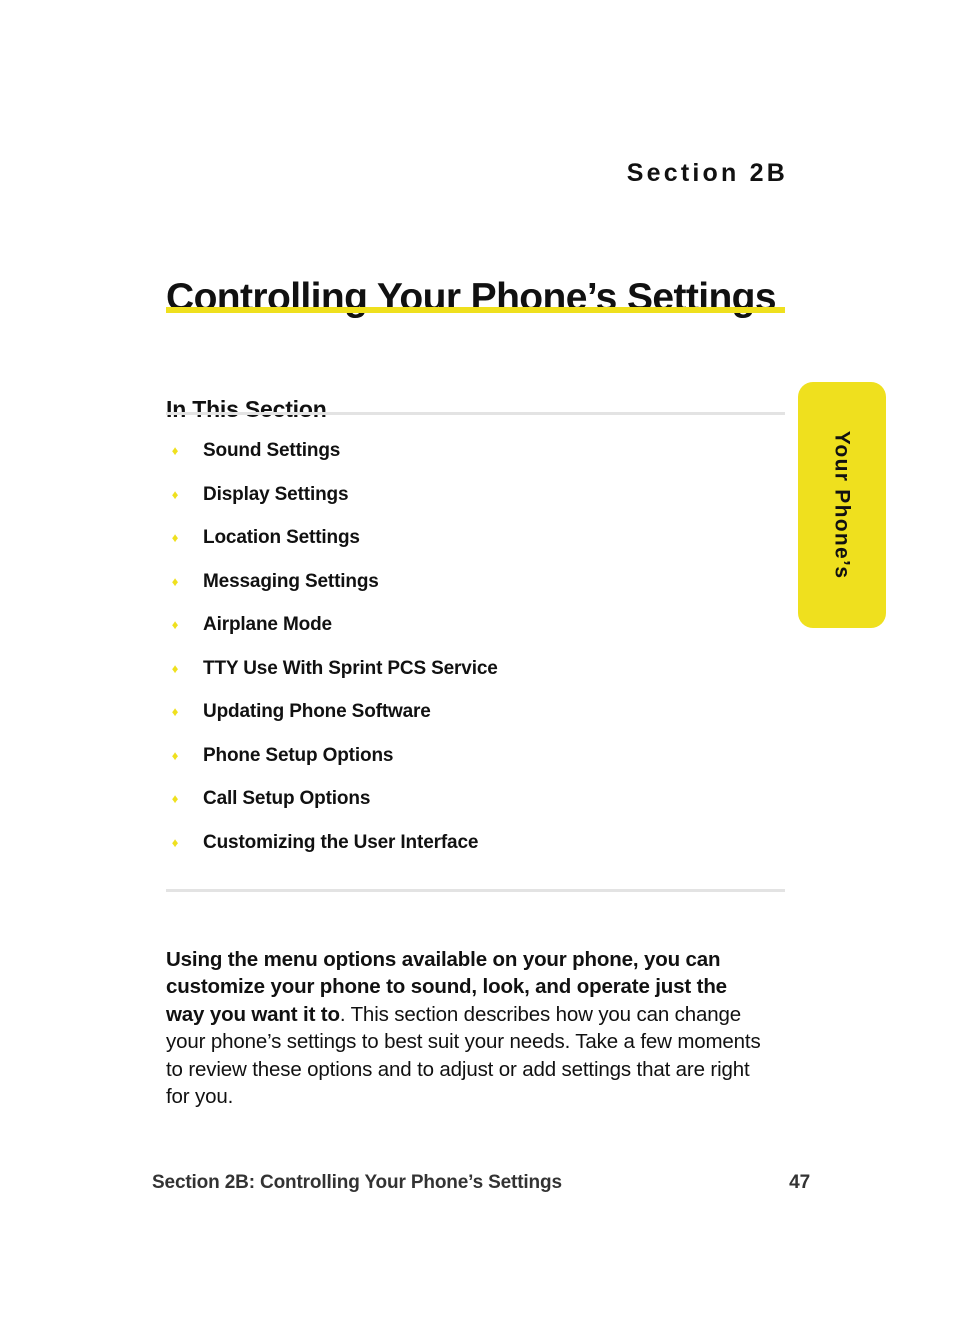 The height and width of the screenshot is (1336, 954). What do you see at coordinates (291, 581) in the screenshot?
I see `list-item-label: Messaging Settings` at bounding box center [291, 581].